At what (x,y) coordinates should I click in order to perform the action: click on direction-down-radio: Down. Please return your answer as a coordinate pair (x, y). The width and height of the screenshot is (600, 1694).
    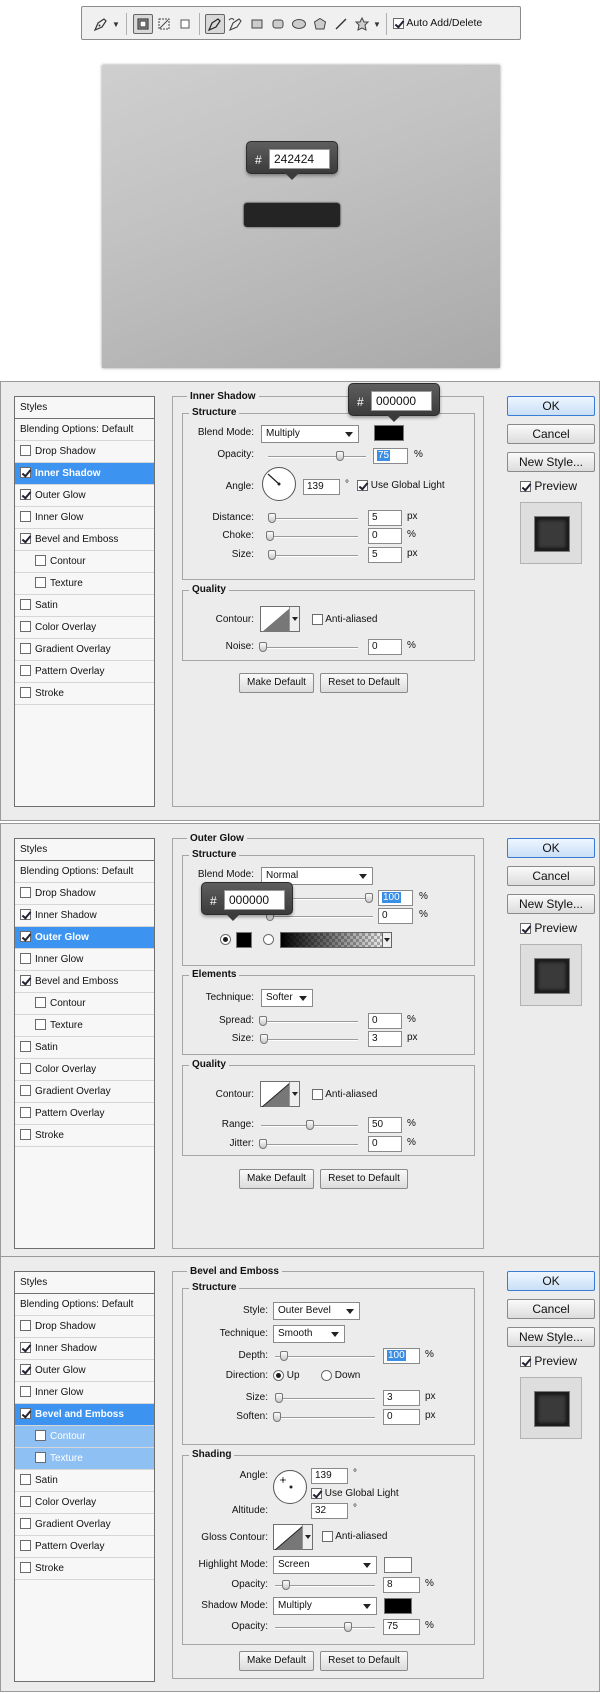
    Looking at the image, I should click on (340, 1376).